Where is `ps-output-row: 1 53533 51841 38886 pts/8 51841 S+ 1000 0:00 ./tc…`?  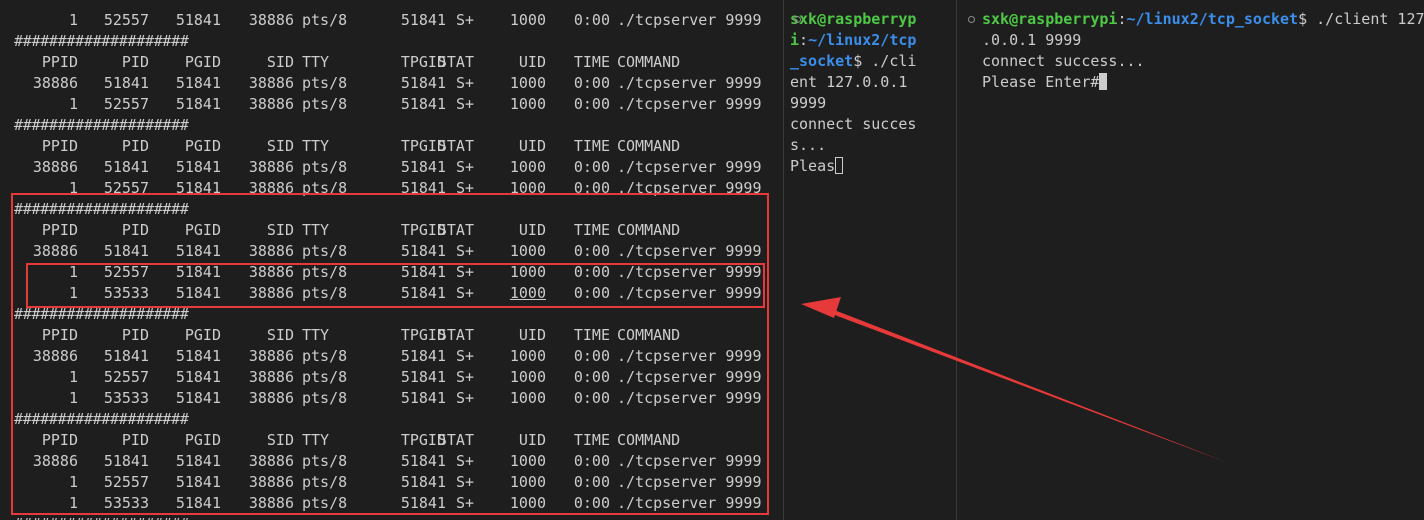 ps-output-row: 1 53533 51841 38886 pts/8 51841 S+ 1000 0:00 ./tc… is located at coordinates (383, 293).